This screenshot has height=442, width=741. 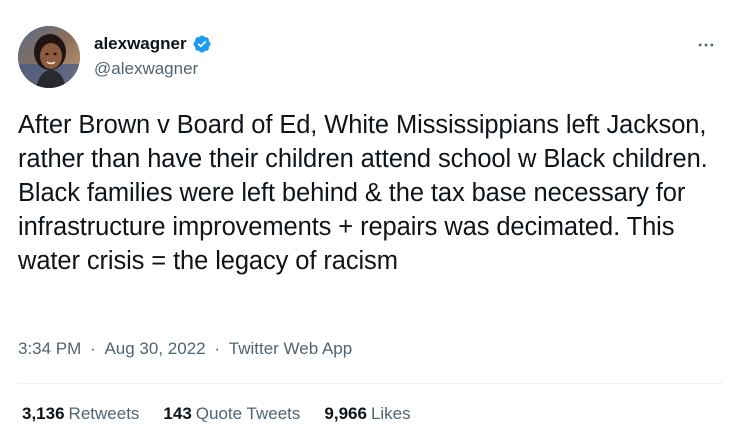 I want to click on user-names: alexwagner @alexwagner, so click(x=153, y=55).